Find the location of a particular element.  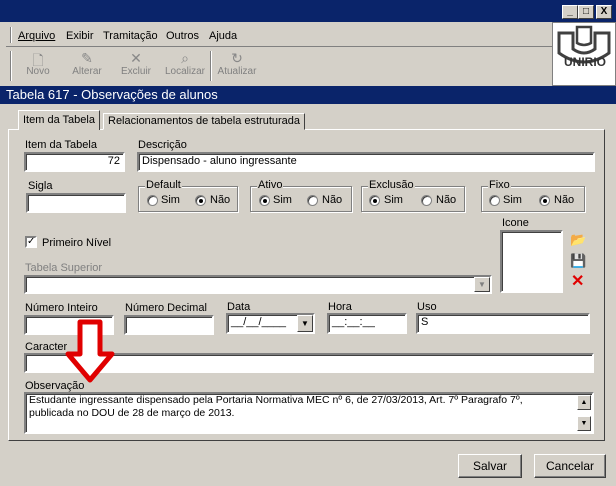

unirio-logo: UNIRIO is located at coordinates (584, 54).